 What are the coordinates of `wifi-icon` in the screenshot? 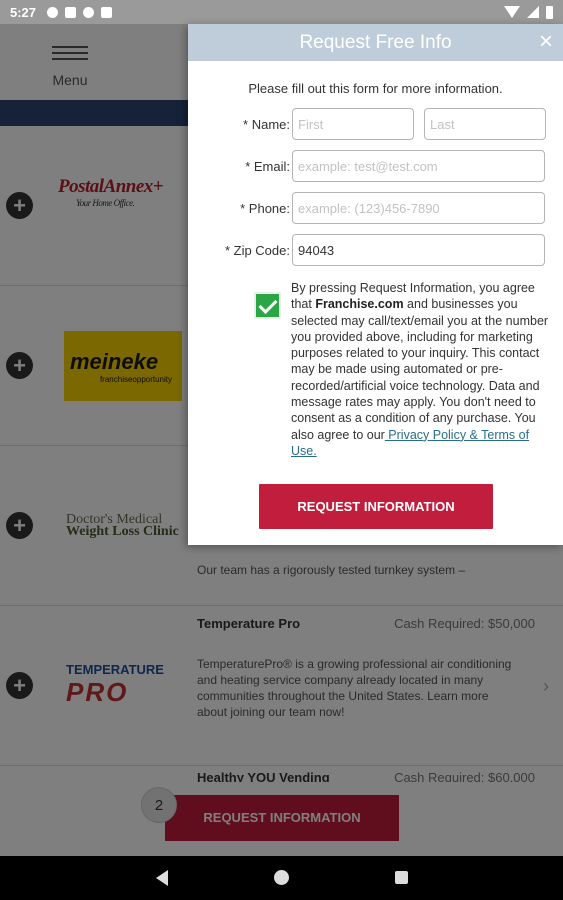 It's located at (512, 12).